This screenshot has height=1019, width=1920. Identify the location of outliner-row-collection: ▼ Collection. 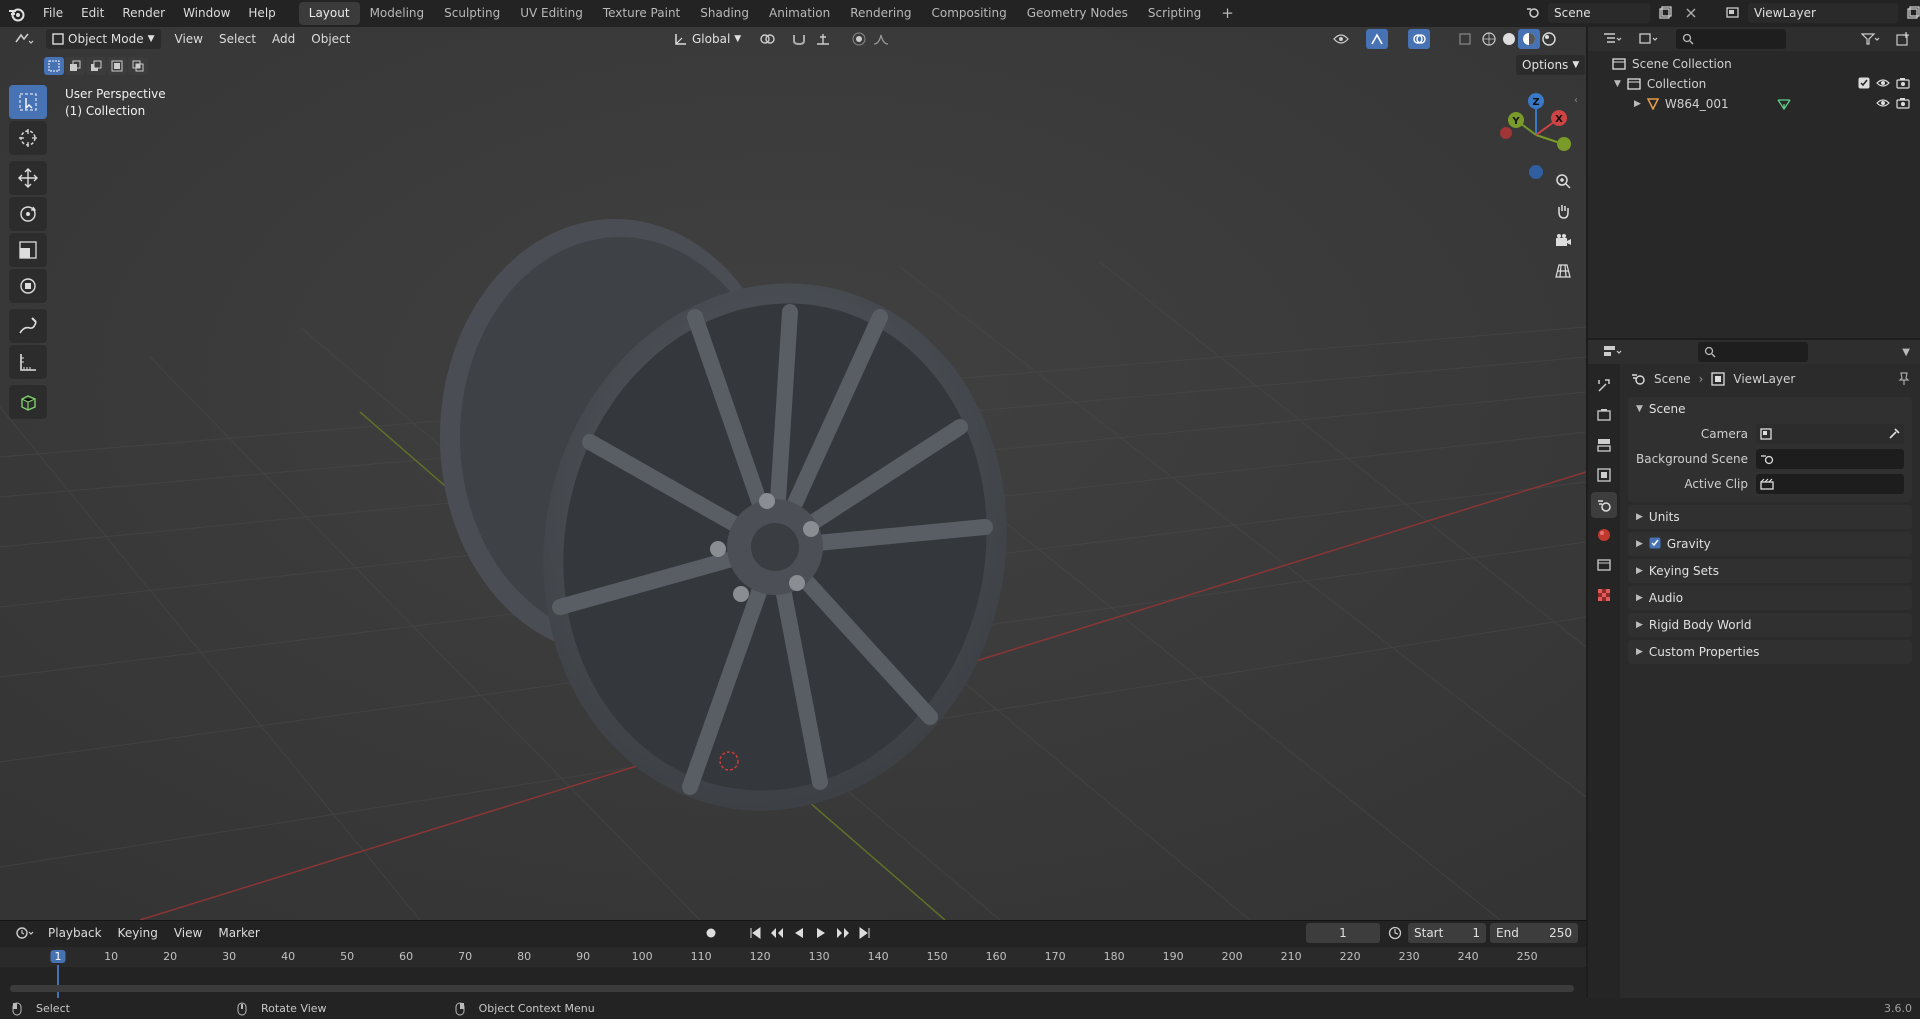
(1754, 84).